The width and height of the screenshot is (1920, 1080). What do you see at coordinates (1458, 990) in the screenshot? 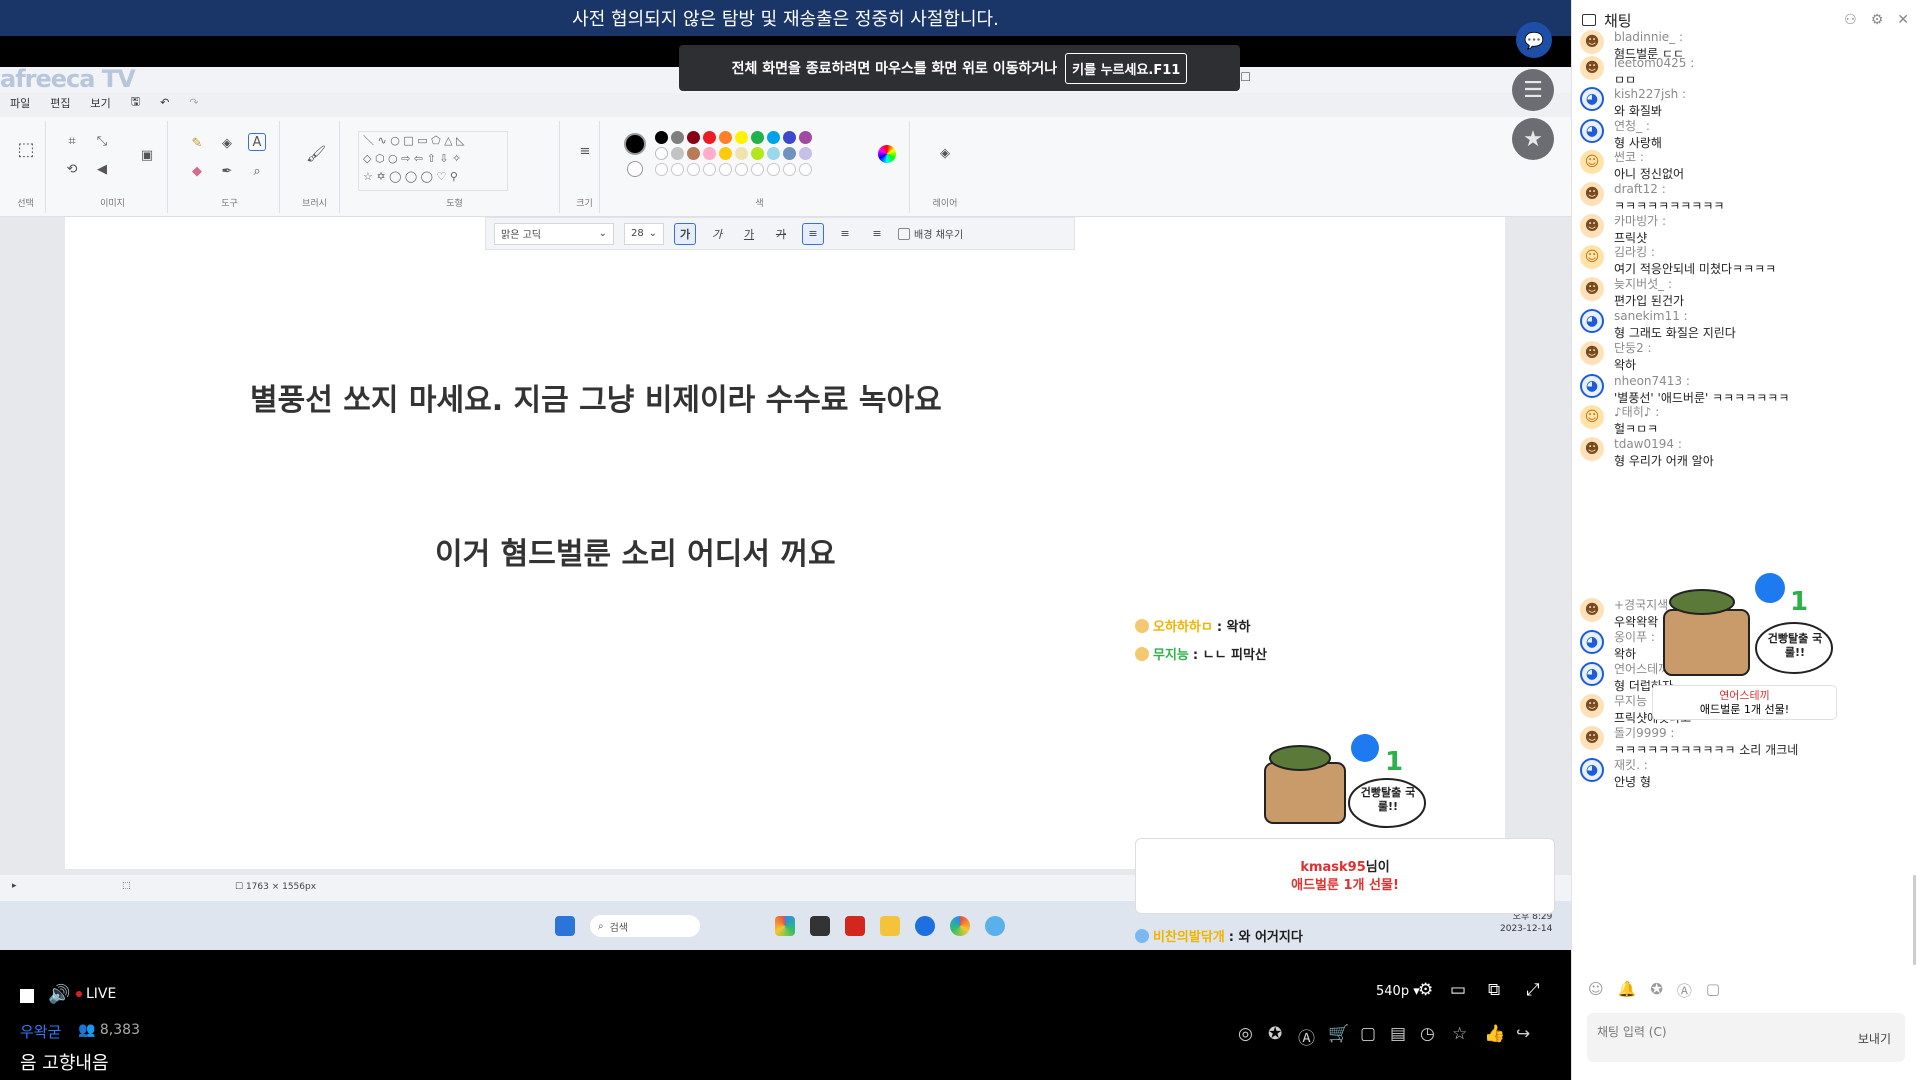
I see `theater-mode-icon: ▭` at bounding box center [1458, 990].